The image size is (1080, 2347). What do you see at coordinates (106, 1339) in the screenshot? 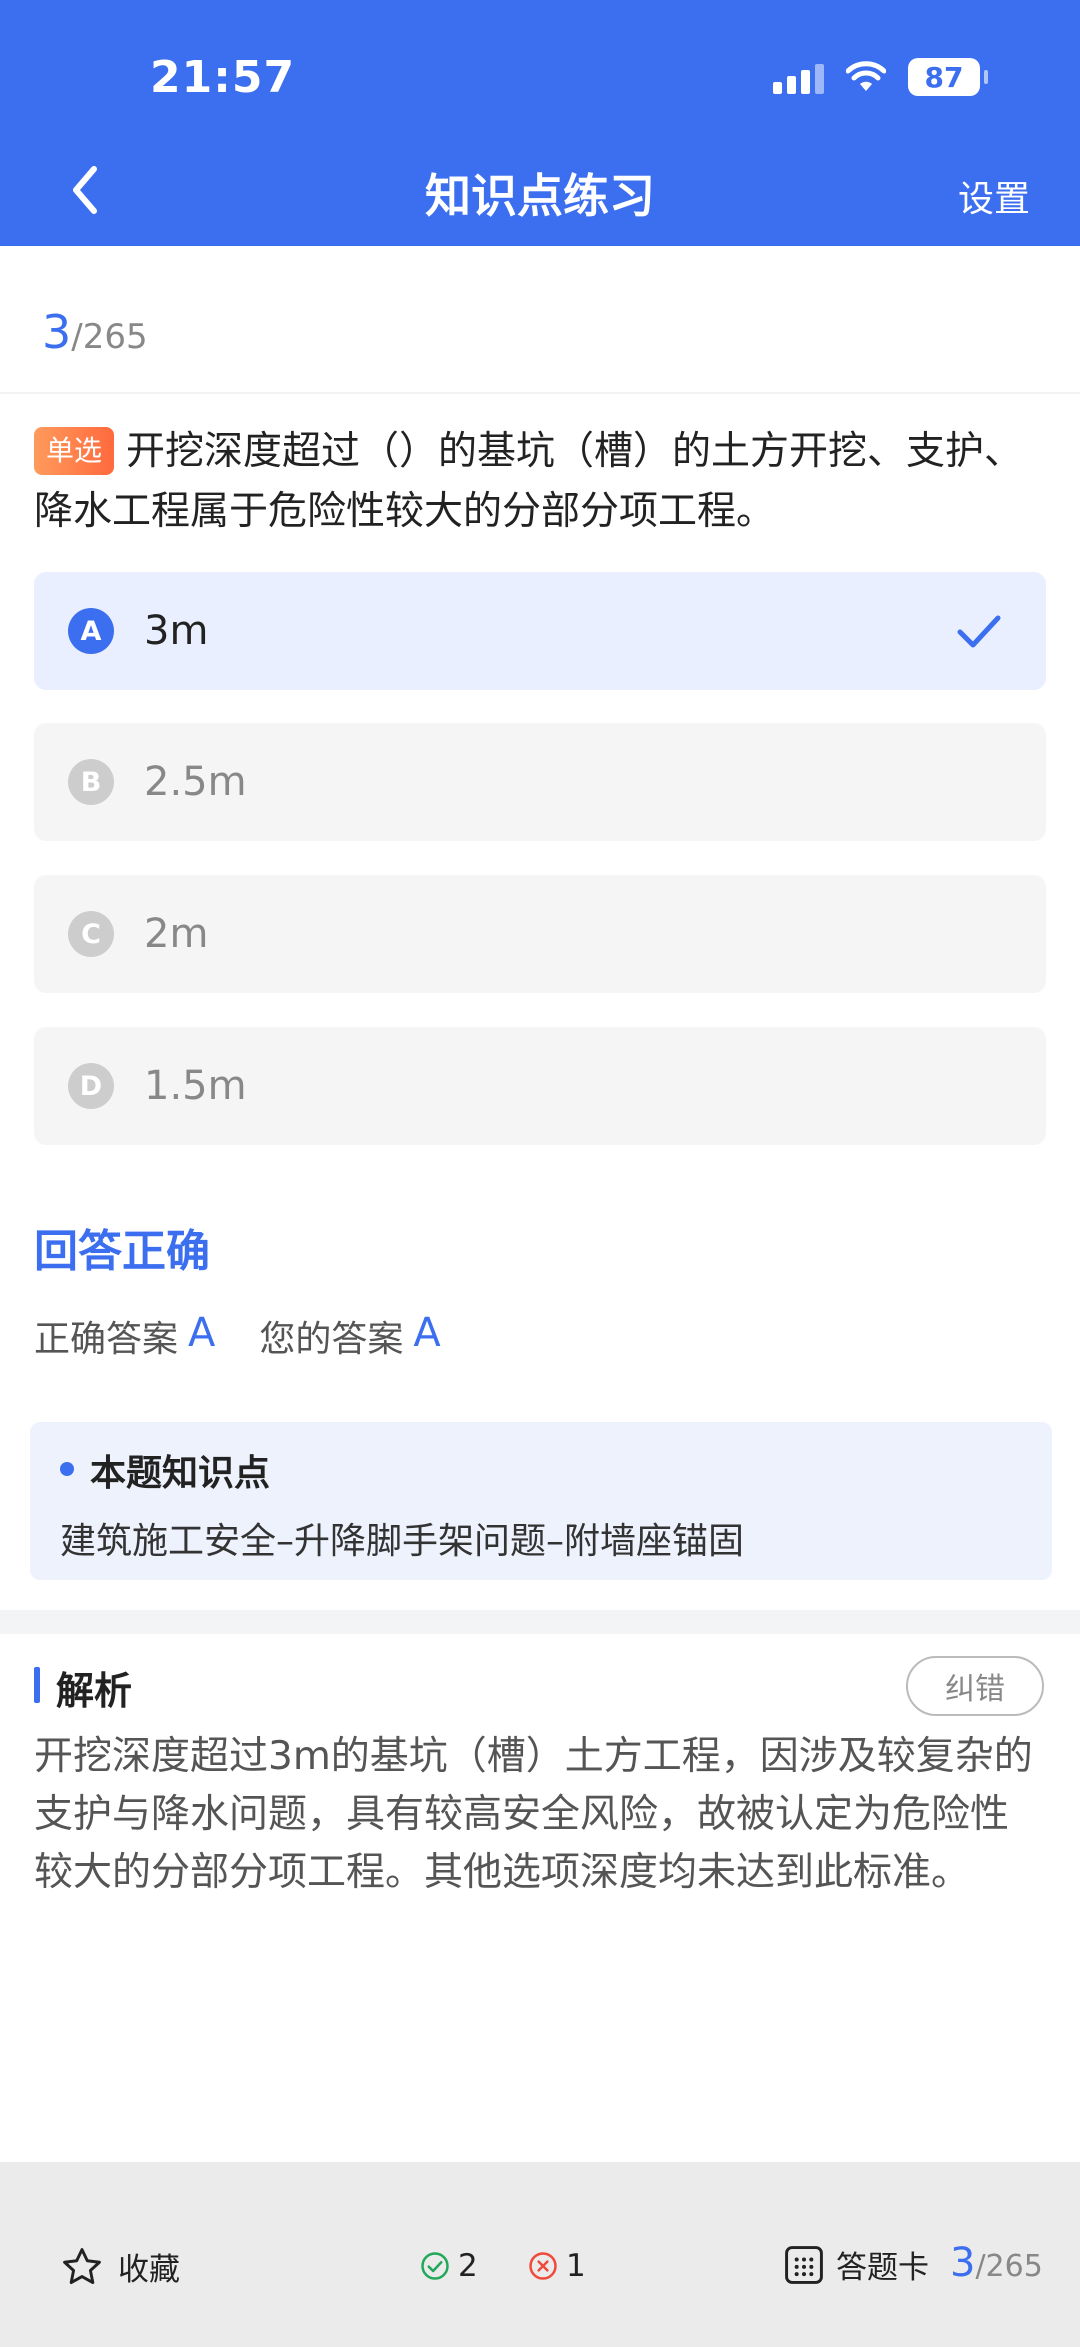
I see `correct-answer-label: 正确答案` at bounding box center [106, 1339].